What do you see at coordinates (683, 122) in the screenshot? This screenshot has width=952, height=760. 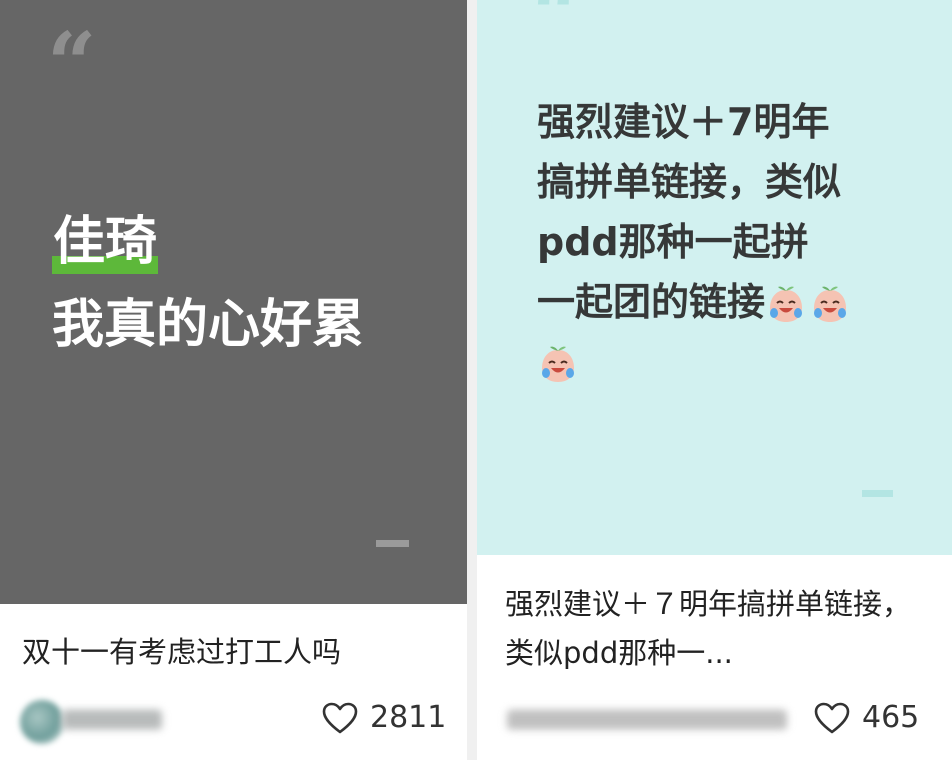 I see `cover-text-line: 强烈建议＋7明年` at bounding box center [683, 122].